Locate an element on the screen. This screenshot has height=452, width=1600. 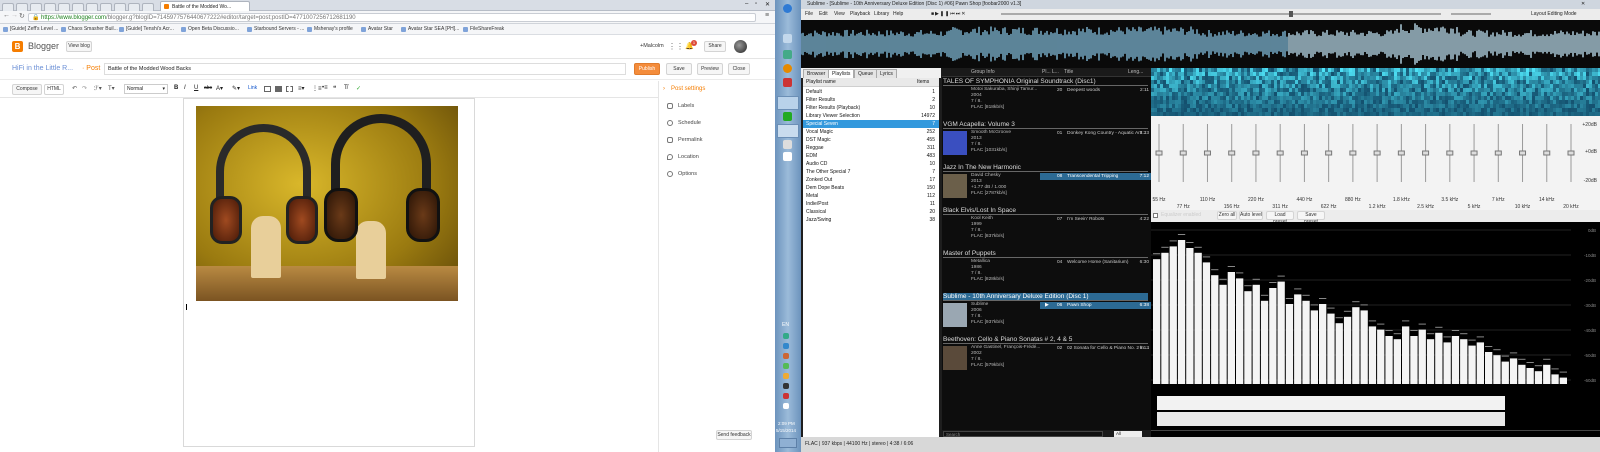
track-row: 07 I'm Seein' Robots 4:22 is located at coordinates (1095, 219).